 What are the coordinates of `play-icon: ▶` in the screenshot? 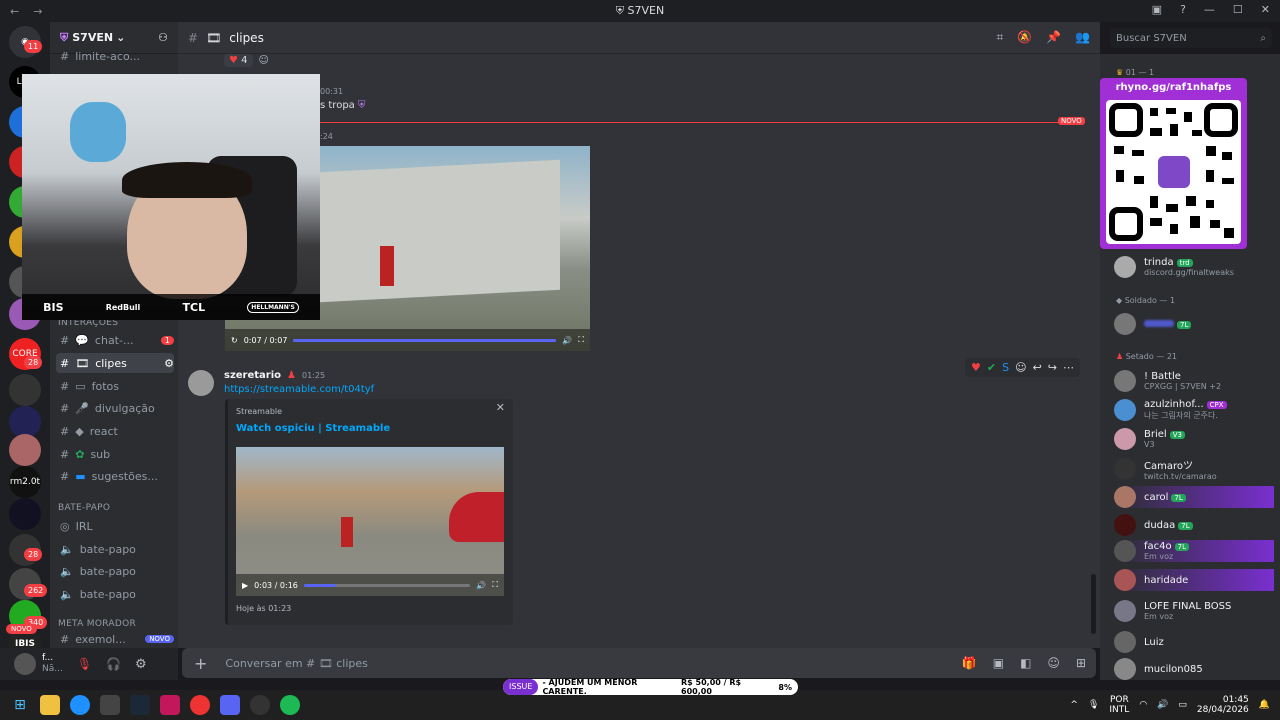 It's located at (245, 585).